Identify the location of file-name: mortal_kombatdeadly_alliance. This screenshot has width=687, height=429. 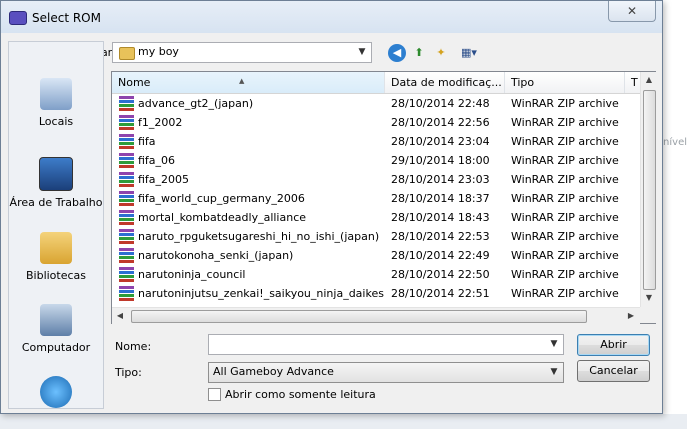
(222, 217).